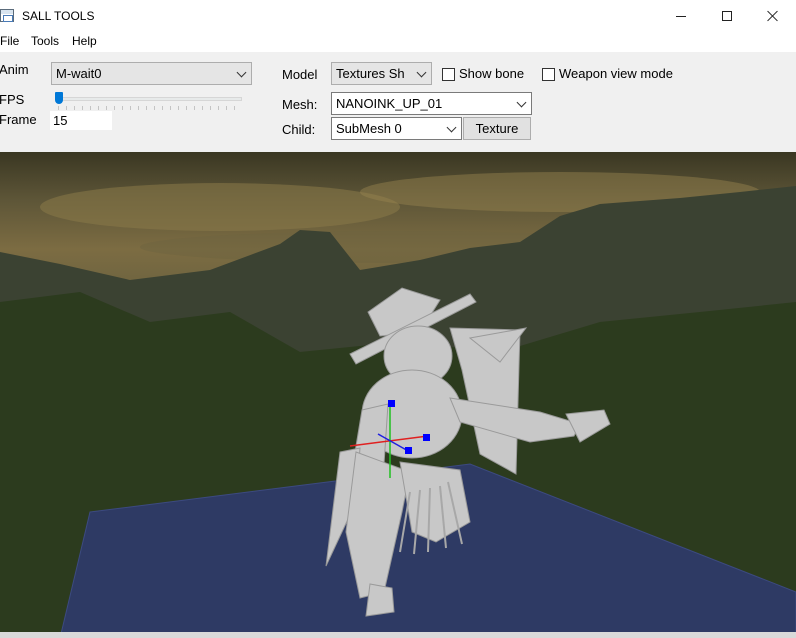 The width and height of the screenshot is (796, 638). Describe the element at coordinates (398, 16) in the screenshot. I see `title-bar: SALL TOOLS` at that location.